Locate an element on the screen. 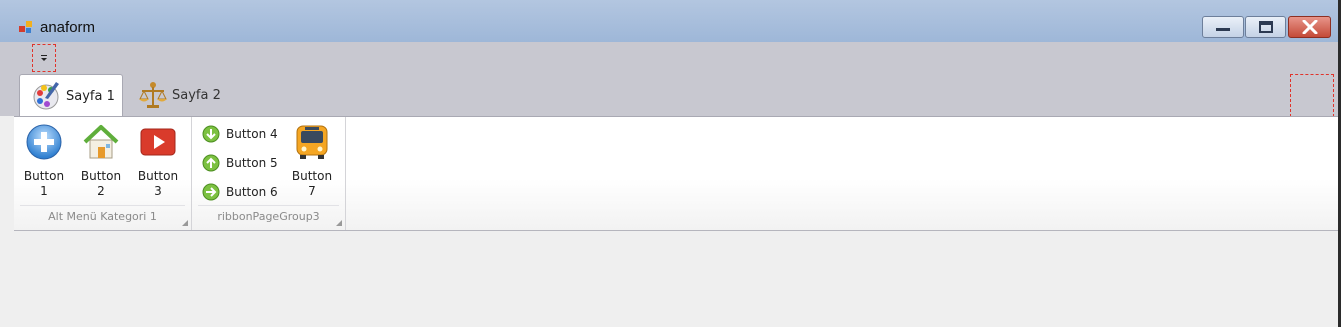 The width and height of the screenshot is (1341, 327). green-circle-up-icon is located at coordinates (211, 163).